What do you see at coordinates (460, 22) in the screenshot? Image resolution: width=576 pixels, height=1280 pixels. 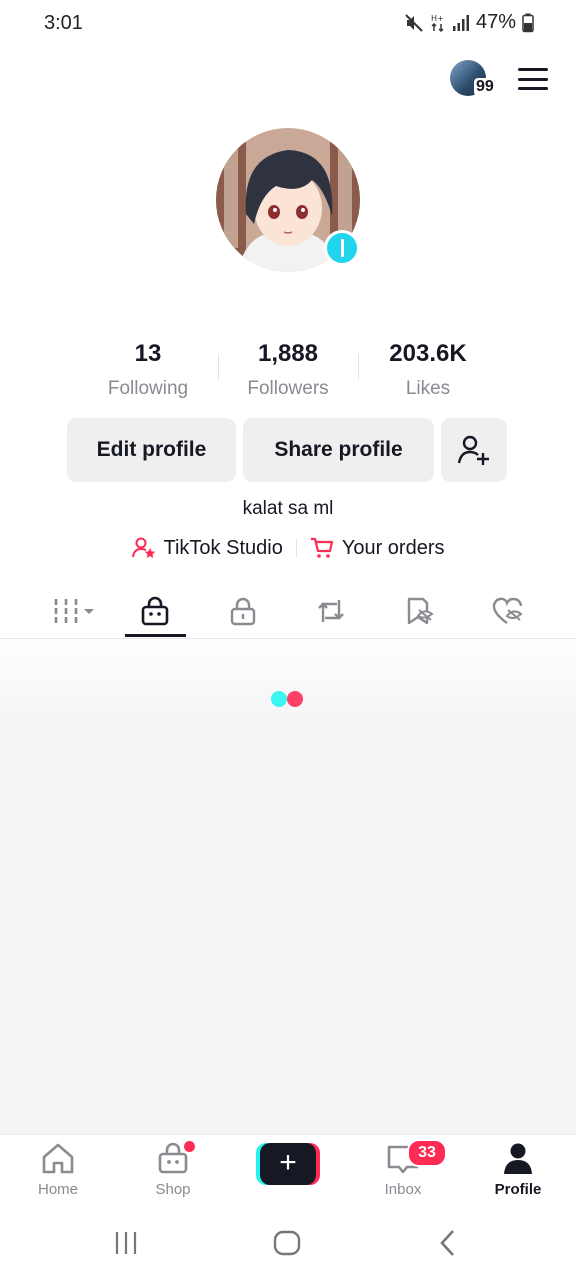 I see `signal-icon` at bounding box center [460, 22].